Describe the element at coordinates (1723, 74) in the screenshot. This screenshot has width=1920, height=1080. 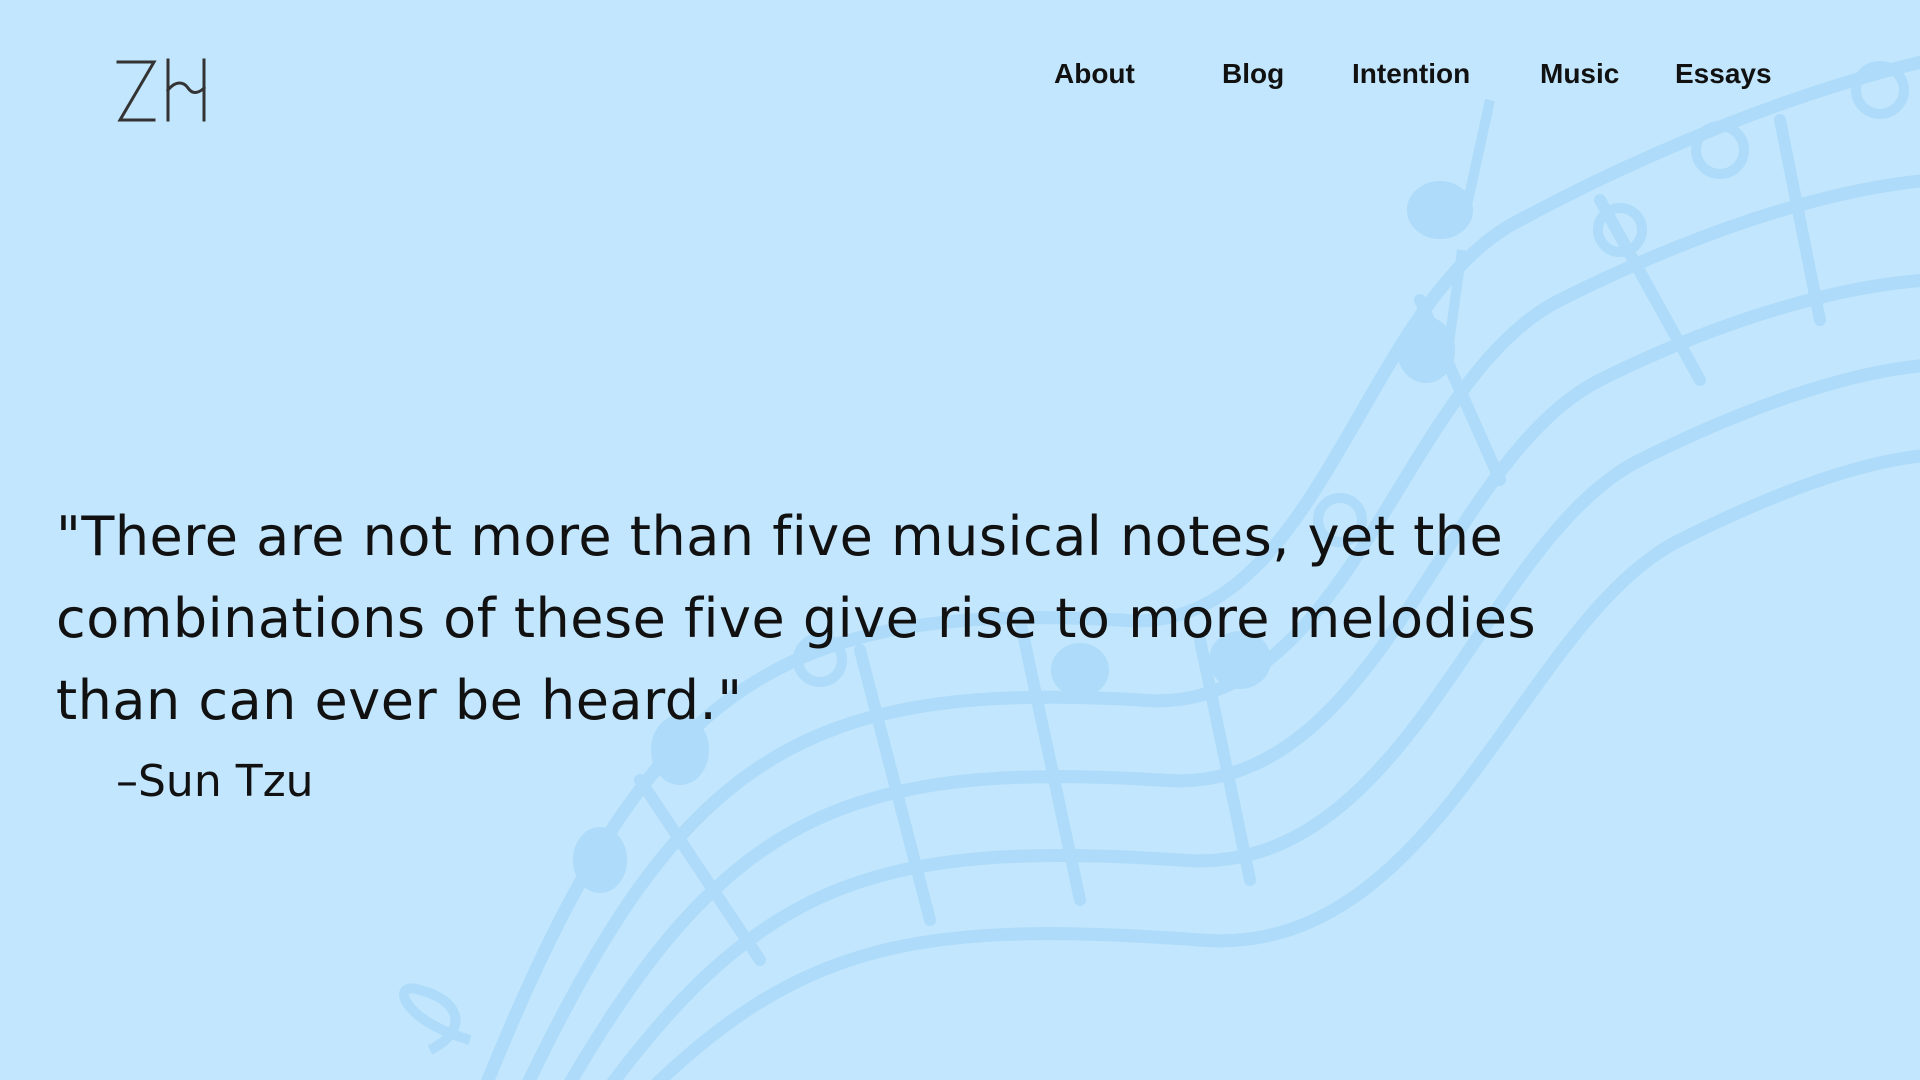
I see `nav-essays: Essays` at that location.